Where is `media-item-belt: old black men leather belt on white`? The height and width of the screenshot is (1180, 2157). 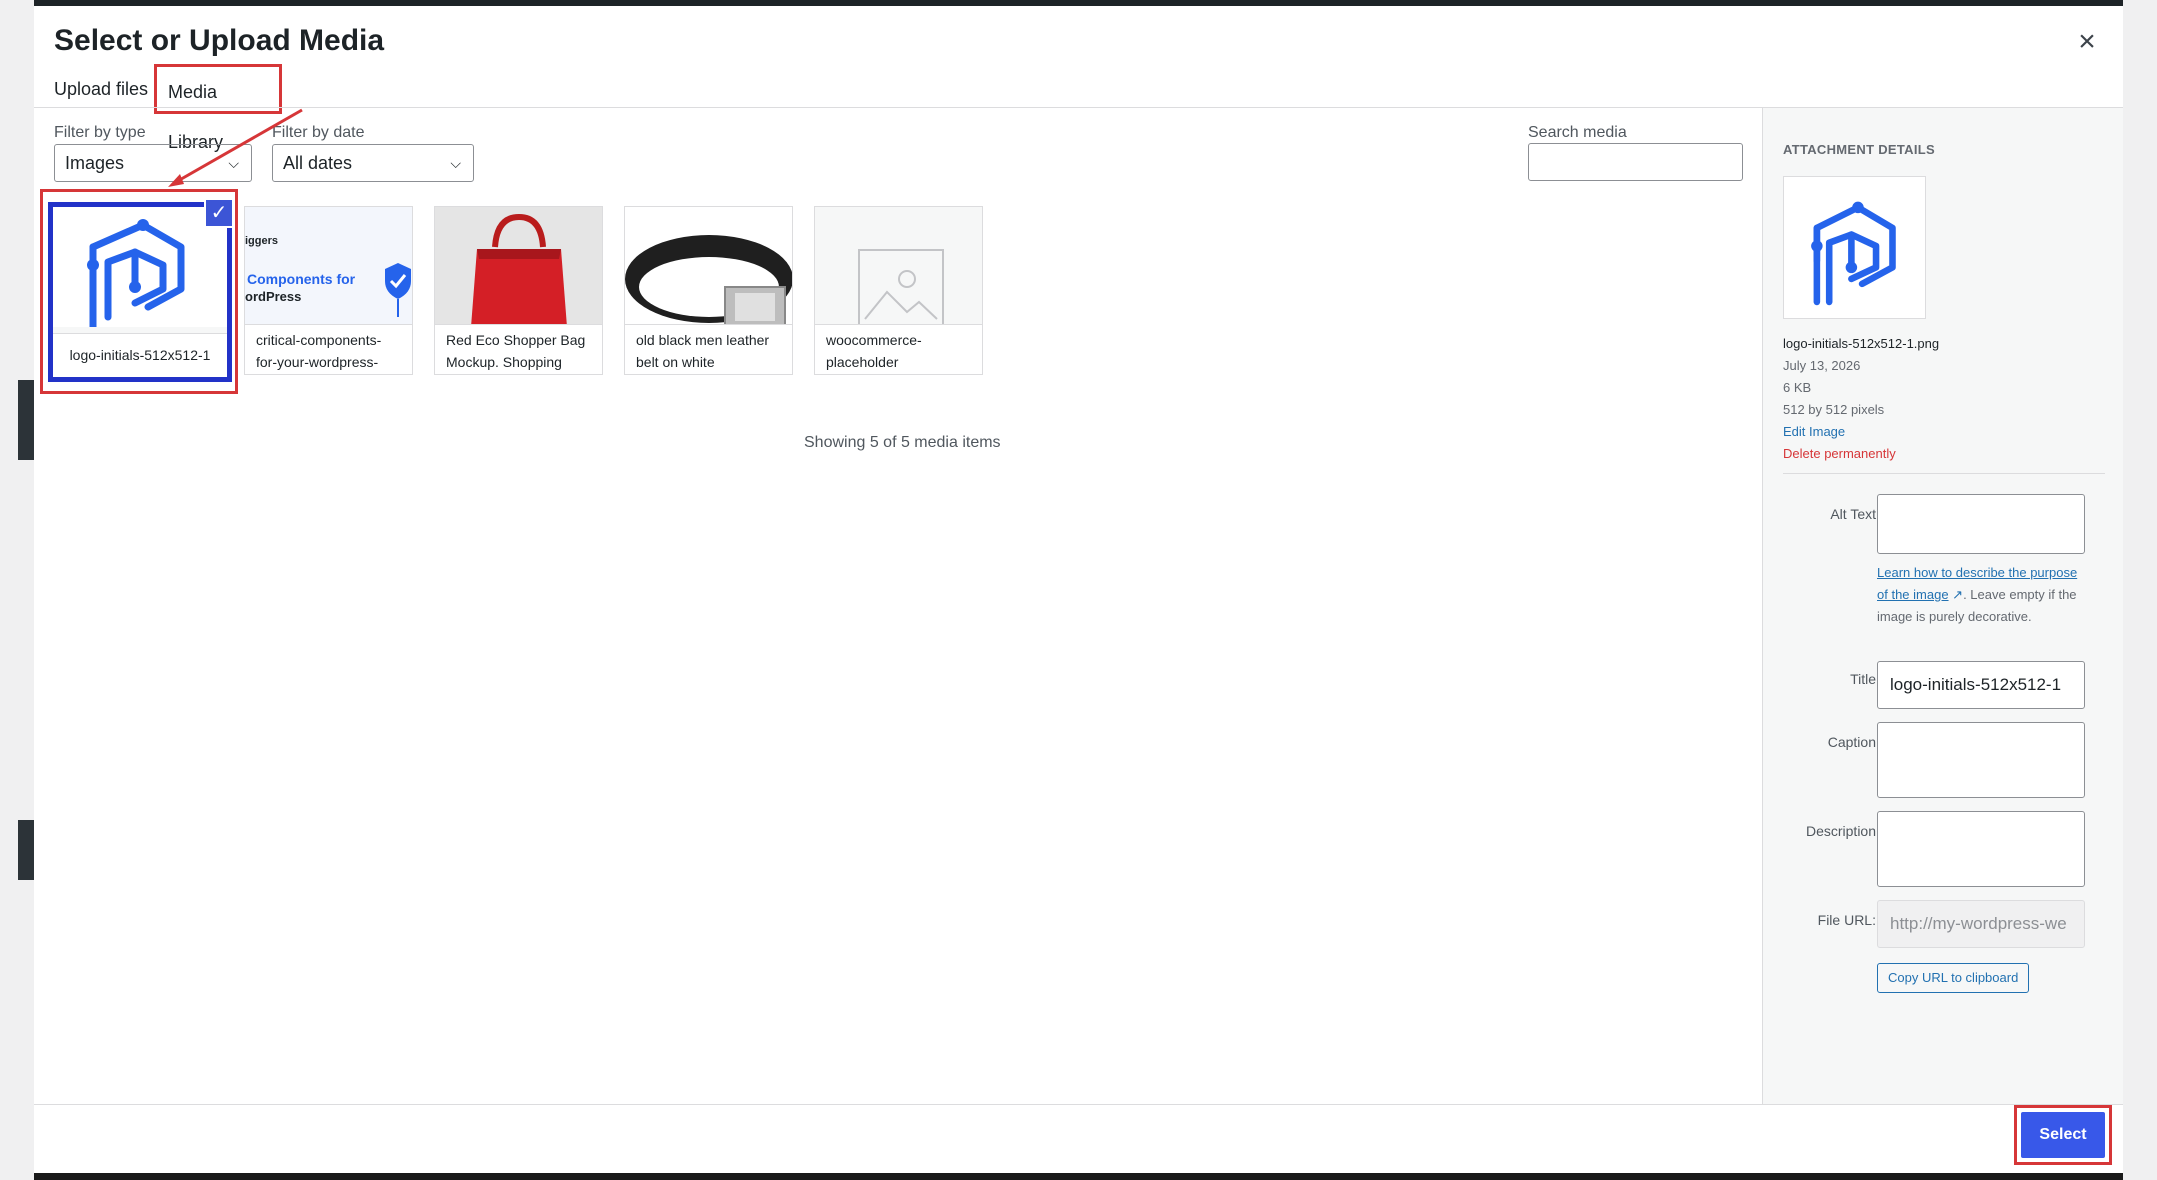
media-item-belt: old black men leather belt on white is located at coordinates (708, 290).